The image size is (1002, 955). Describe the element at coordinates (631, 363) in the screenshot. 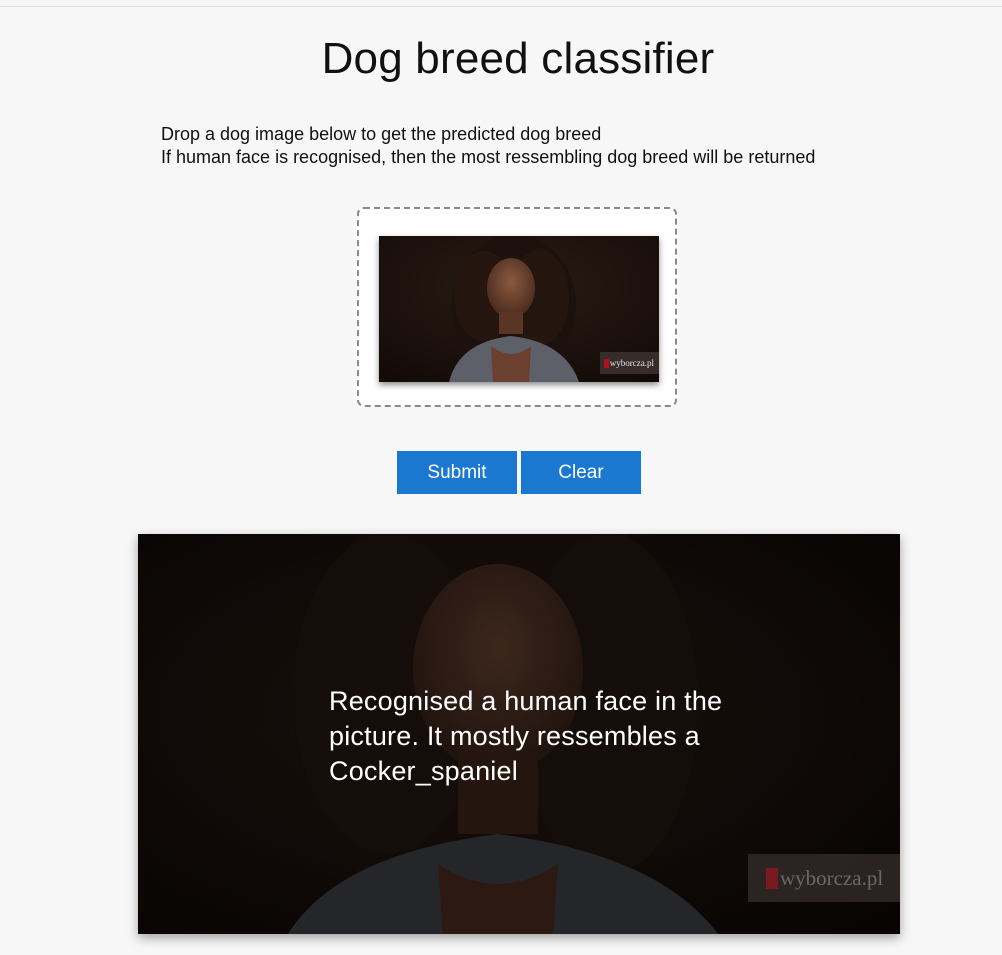

I see `thumbnail-watermark-text: wyborcza.pl` at that location.